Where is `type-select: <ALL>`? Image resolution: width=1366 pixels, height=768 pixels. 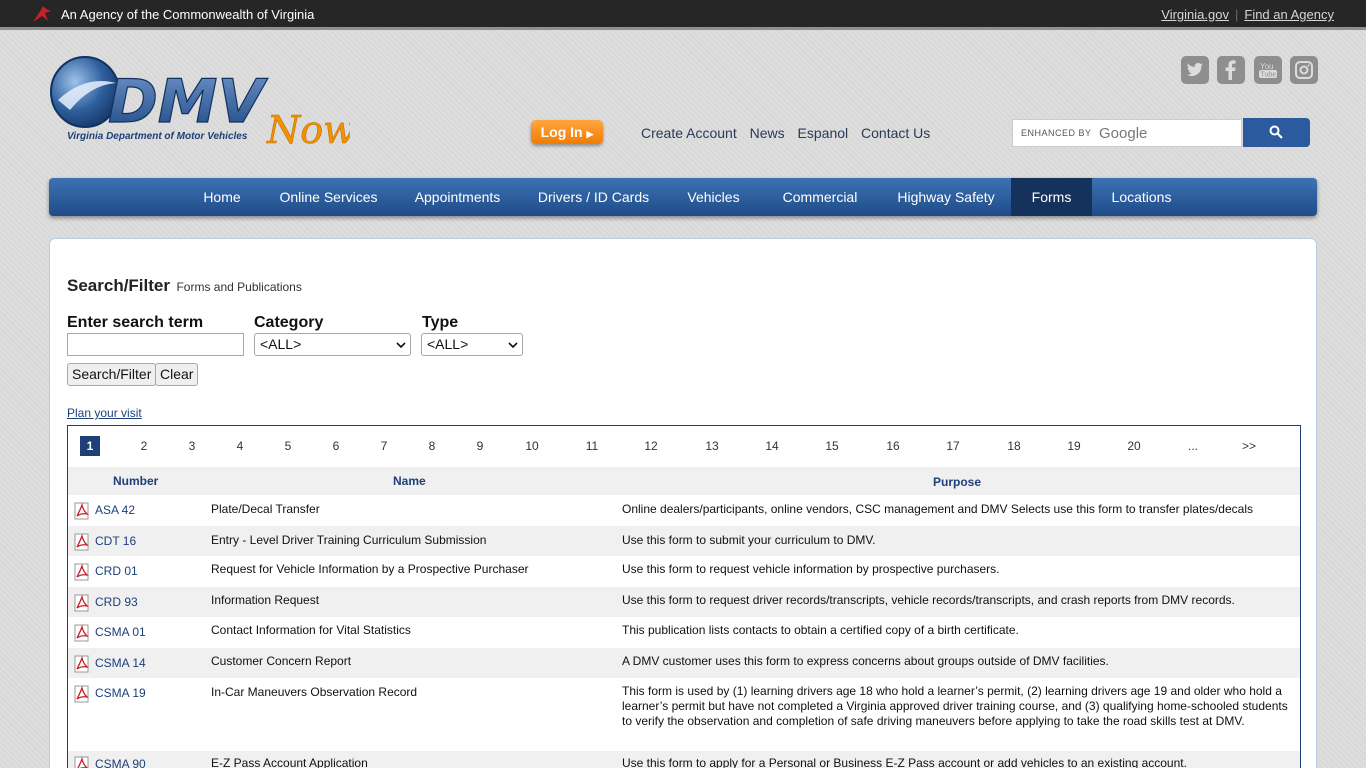 type-select: <ALL> is located at coordinates (472, 344).